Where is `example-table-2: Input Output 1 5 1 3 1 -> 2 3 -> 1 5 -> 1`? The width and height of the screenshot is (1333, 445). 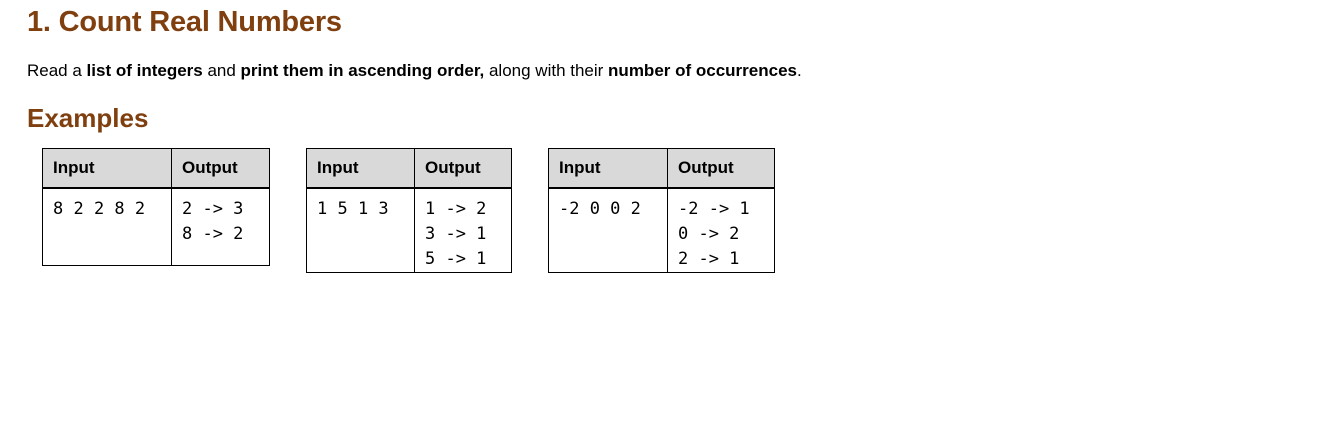 example-table-2: Input Output 1 5 1 3 1 -> 2 3 -> 1 5 -> 1 is located at coordinates (409, 210).